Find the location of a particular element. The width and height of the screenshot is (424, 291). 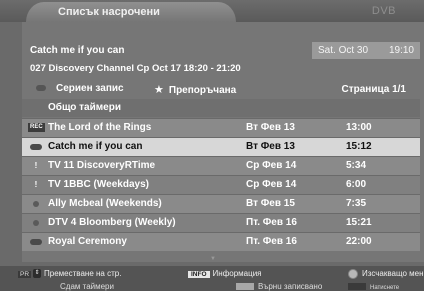

timer-time: 15:12 is located at coordinates (359, 146).